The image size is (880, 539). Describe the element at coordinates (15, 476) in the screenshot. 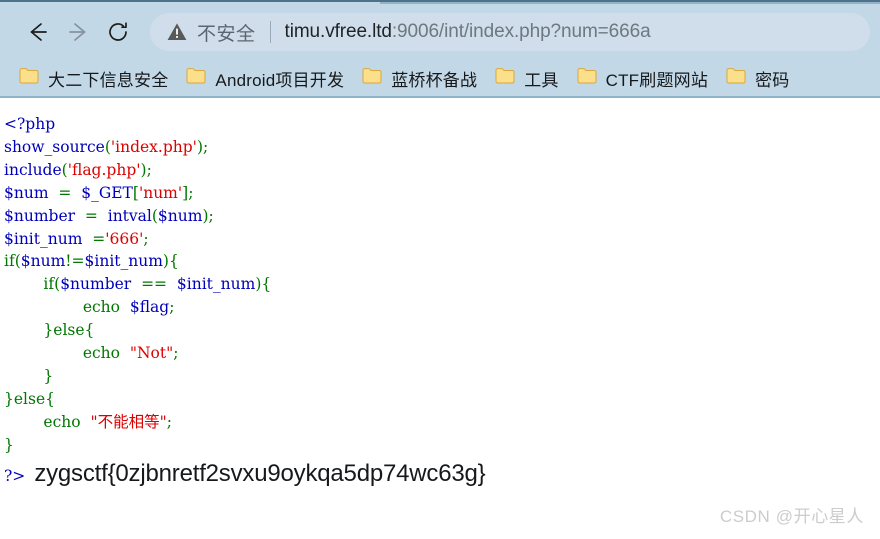

I see `php-close-tag: ?>` at that location.